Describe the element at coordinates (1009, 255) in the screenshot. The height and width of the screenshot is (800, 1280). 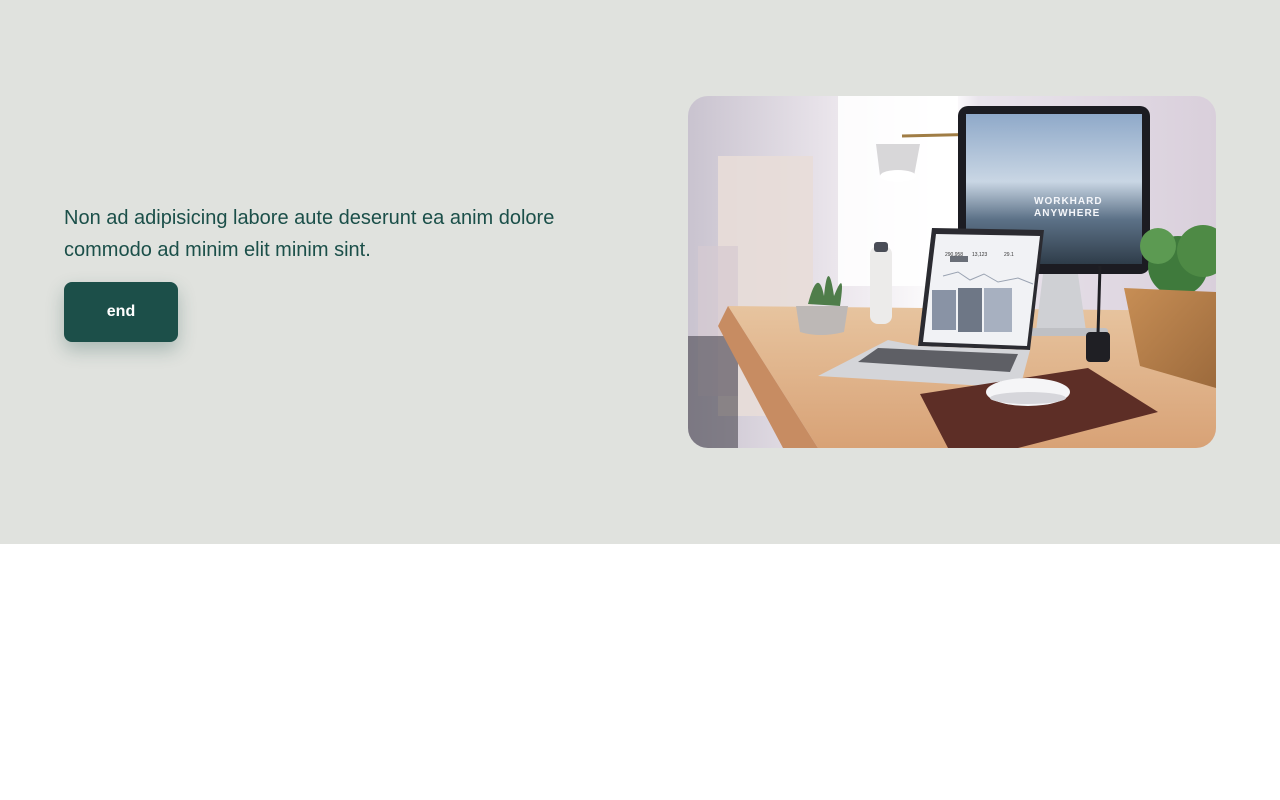
I see `laptop-stat-3: 29.1` at that location.